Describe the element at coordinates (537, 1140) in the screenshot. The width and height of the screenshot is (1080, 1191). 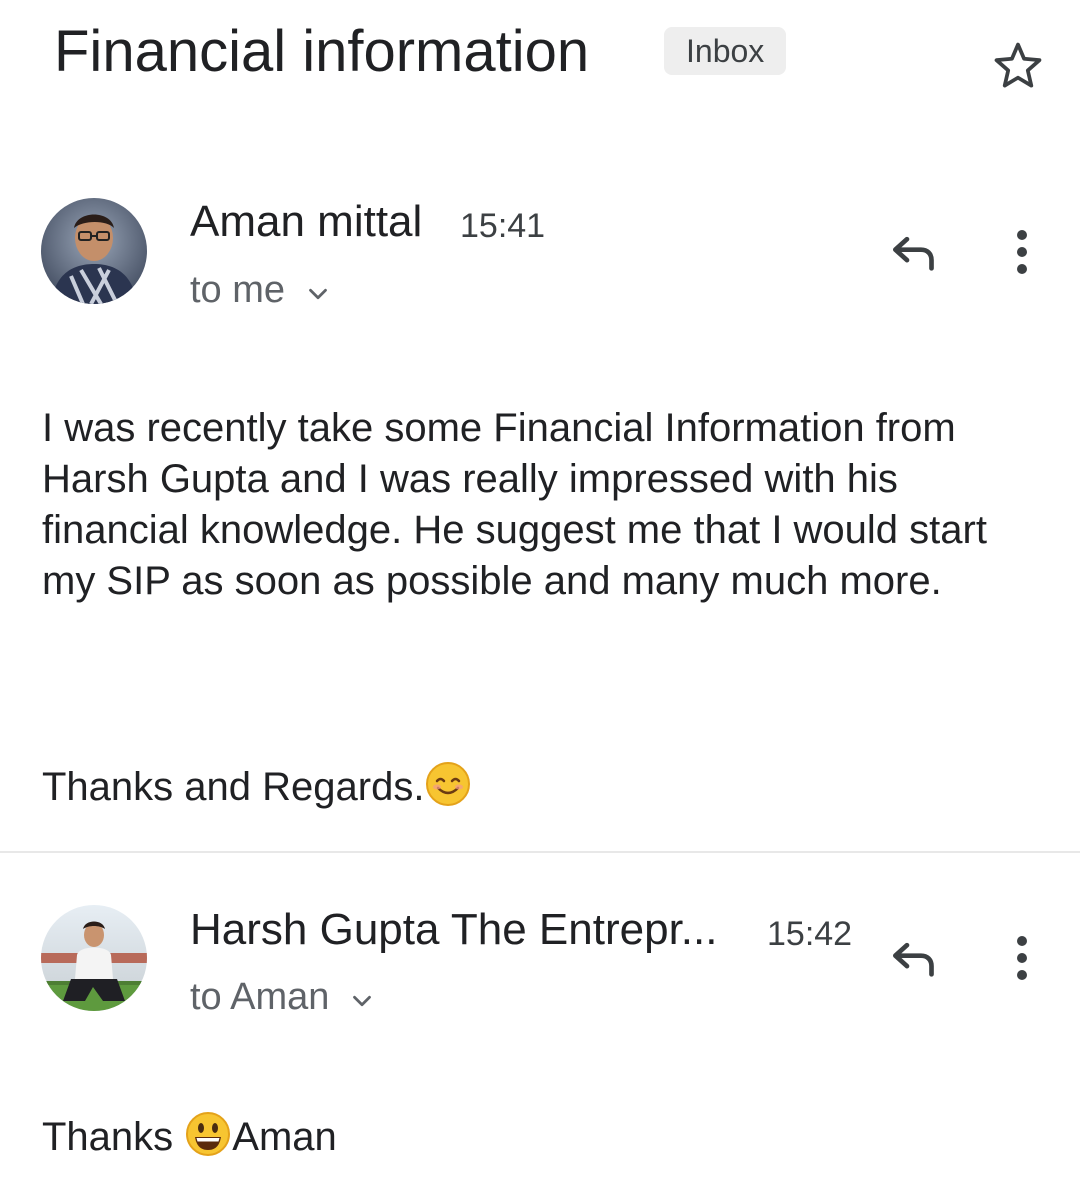
I see `message-body: Thanks Aman` at that location.